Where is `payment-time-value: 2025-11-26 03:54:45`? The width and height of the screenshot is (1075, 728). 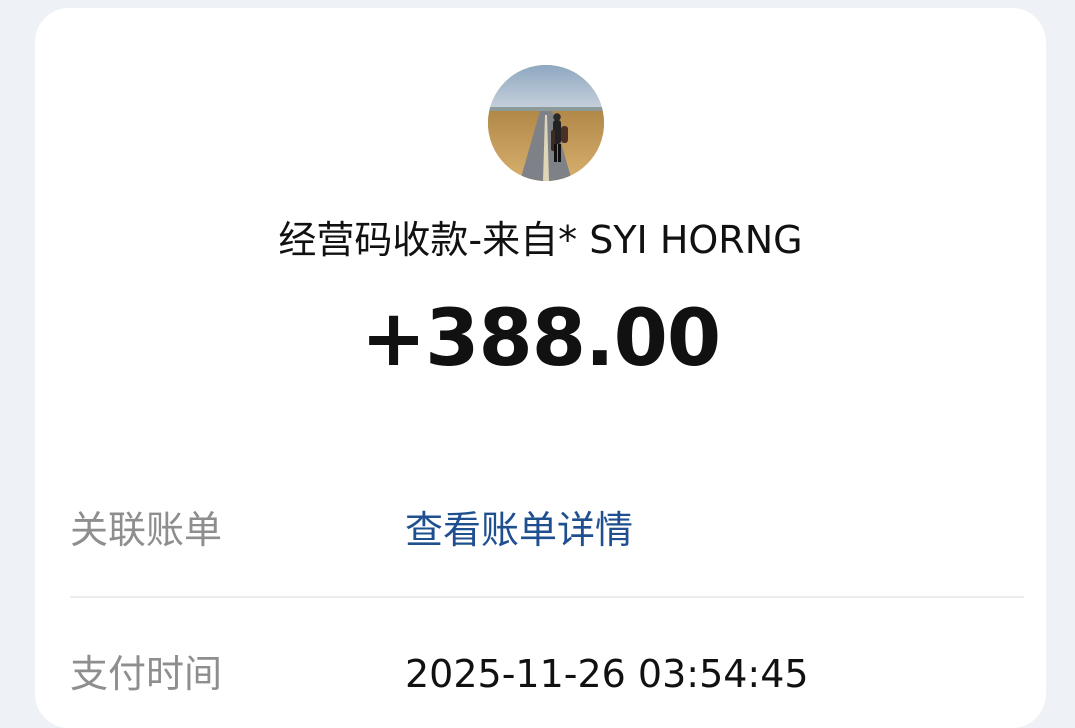 payment-time-value: 2025-11-26 03:54:45 is located at coordinates (607, 674).